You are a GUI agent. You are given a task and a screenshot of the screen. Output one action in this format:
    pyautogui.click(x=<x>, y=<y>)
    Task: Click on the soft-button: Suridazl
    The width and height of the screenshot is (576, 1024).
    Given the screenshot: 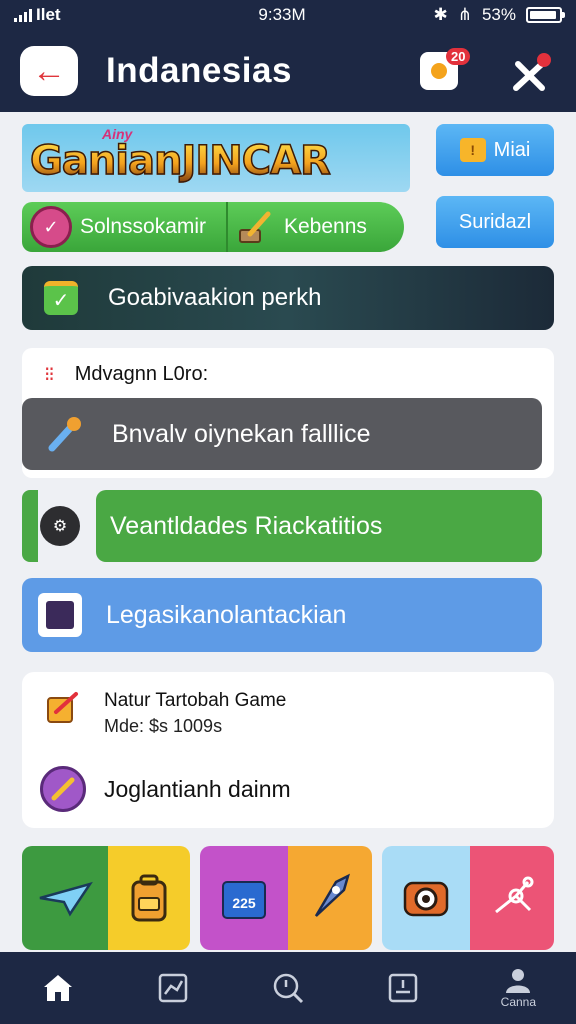 What is the action you would take?
    pyautogui.click(x=495, y=222)
    